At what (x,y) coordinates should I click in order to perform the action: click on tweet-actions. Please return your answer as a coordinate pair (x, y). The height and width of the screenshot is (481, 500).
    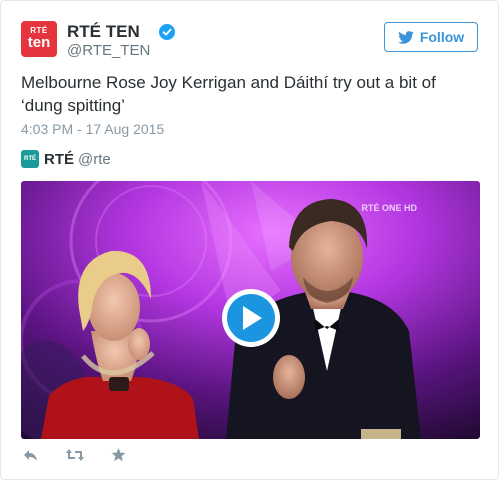
    Looking at the image, I should click on (74, 455).